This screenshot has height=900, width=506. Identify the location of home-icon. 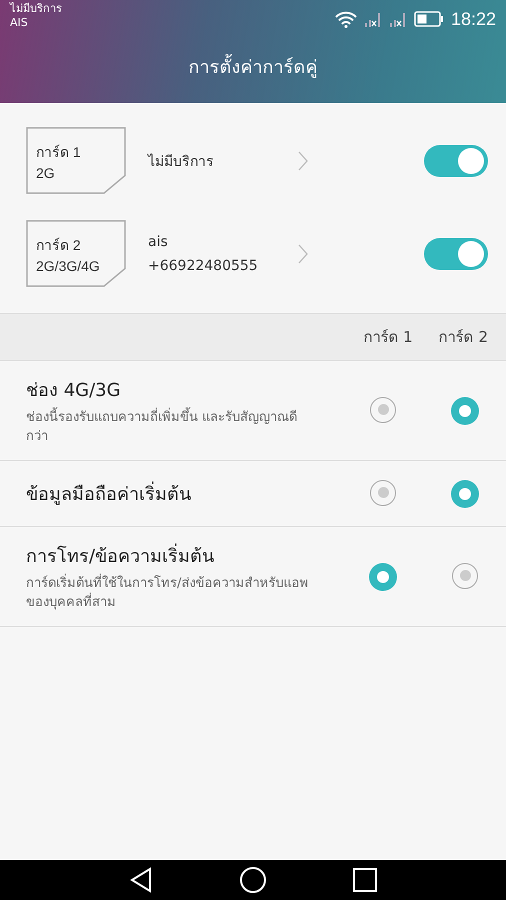
(253, 880).